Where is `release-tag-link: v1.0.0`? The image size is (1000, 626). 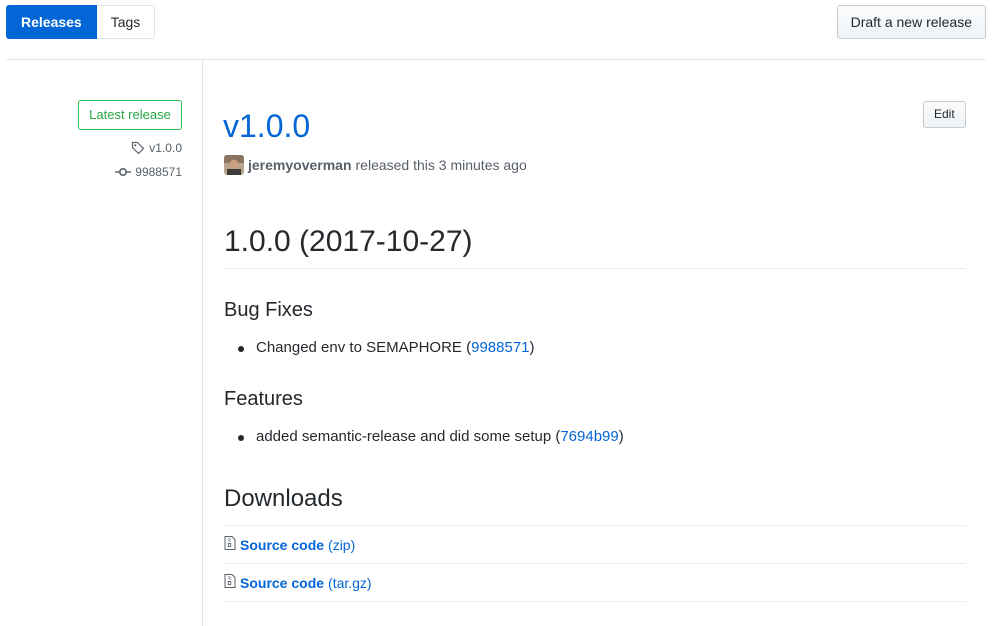
release-tag-link: v1.0.0 is located at coordinates (156, 148).